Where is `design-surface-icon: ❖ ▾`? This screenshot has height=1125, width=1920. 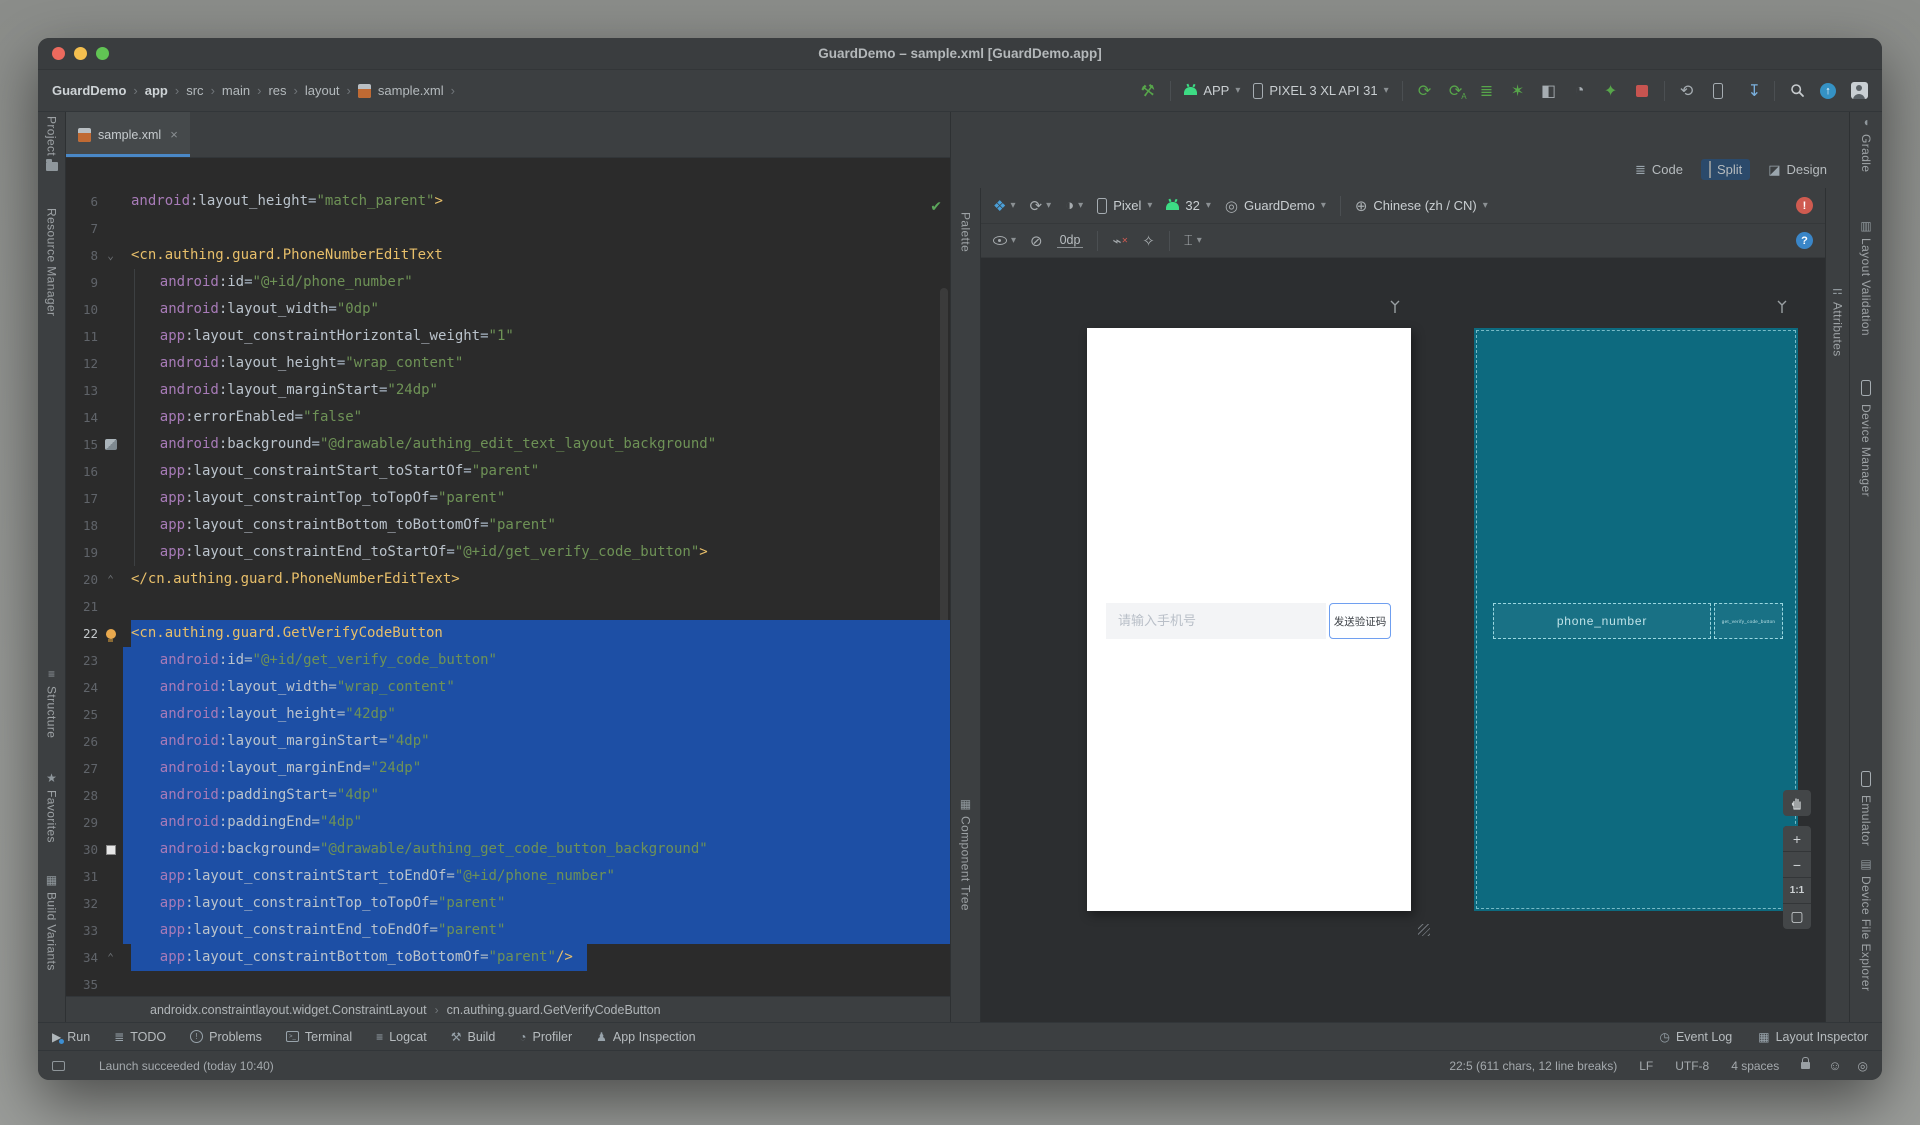
design-surface-icon: ❖ ▾ is located at coordinates (1004, 206).